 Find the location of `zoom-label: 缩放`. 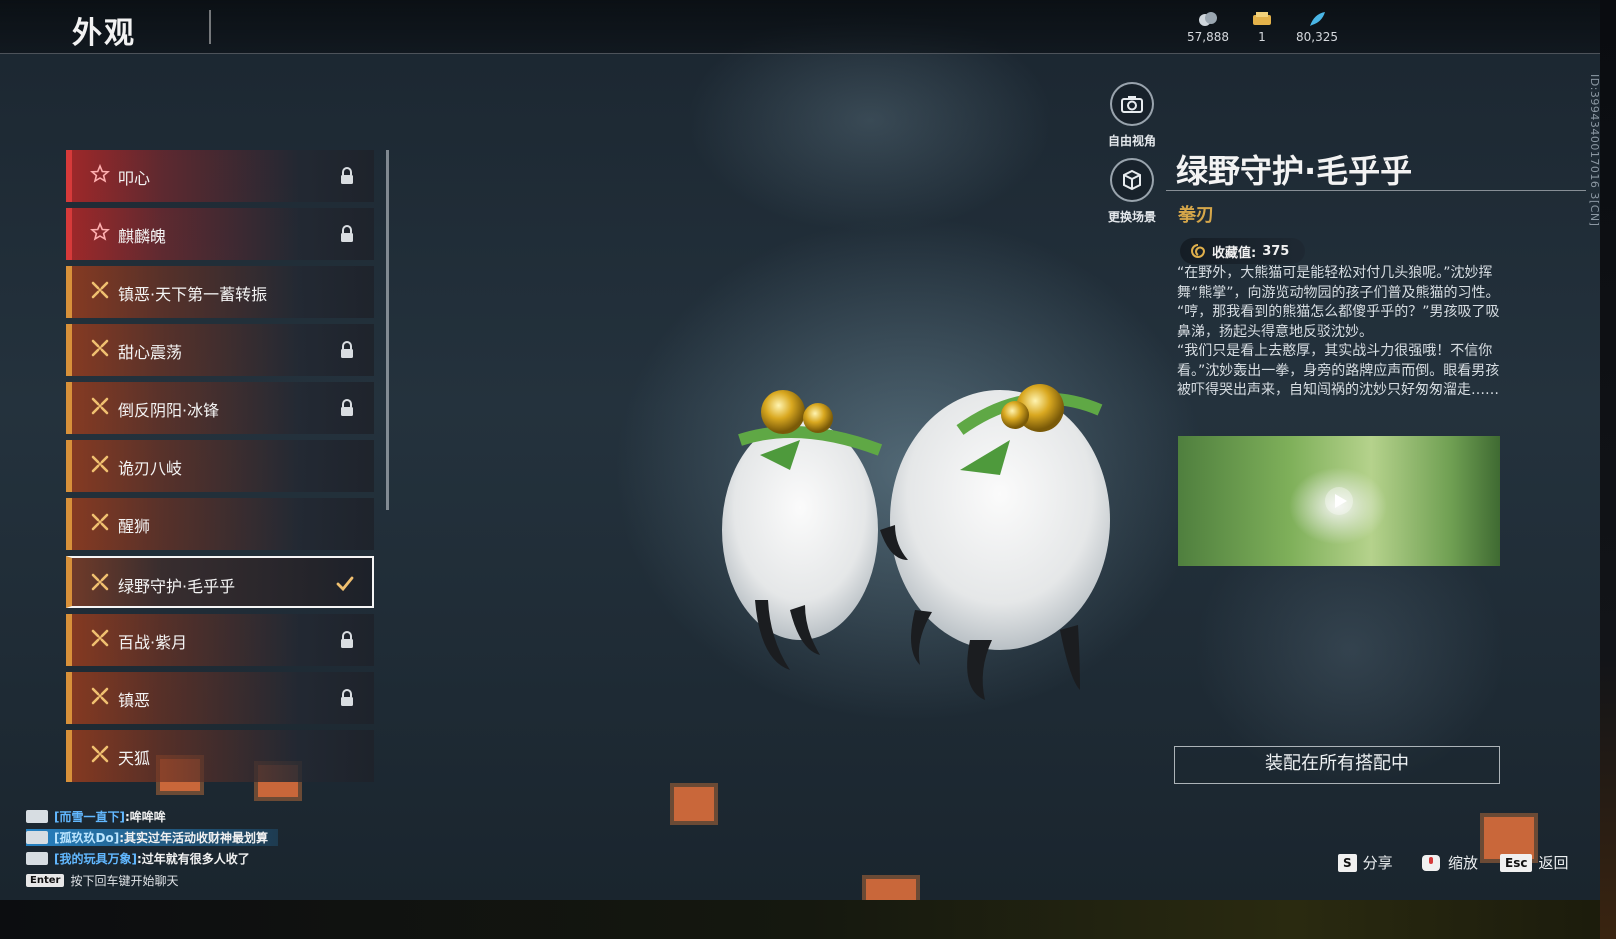

zoom-label: 缩放 is located at coordinates (1463, 863).